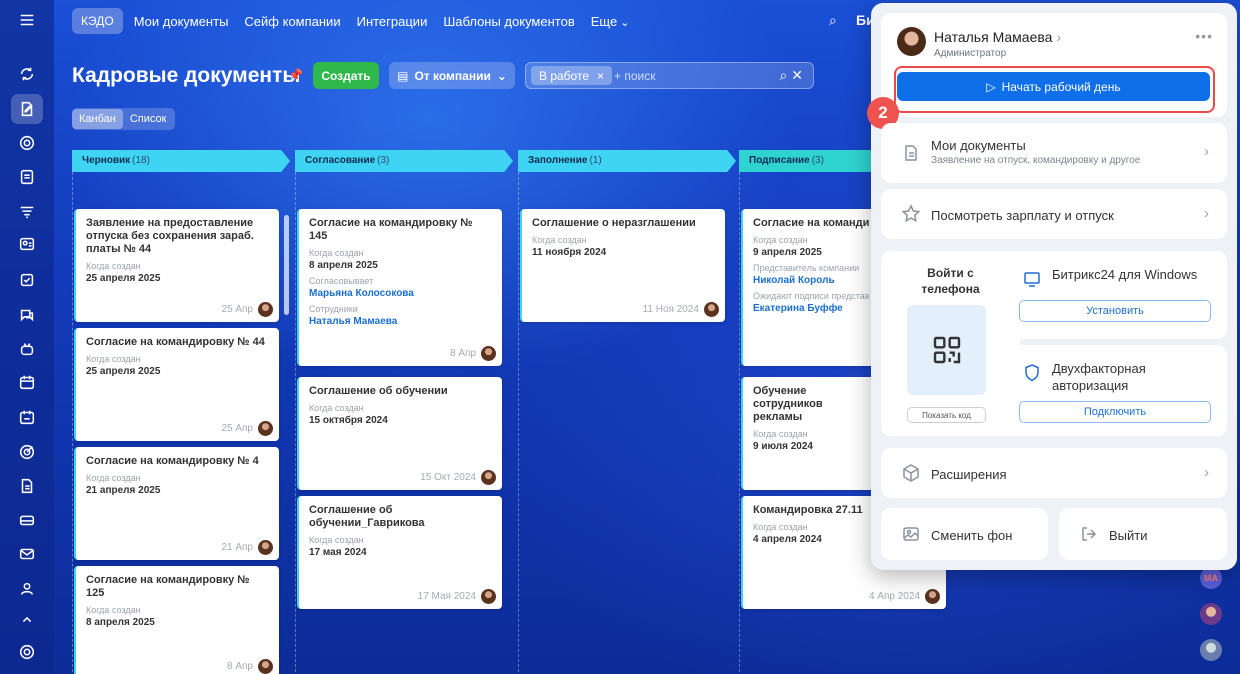  What do you see at coordinates (27, 280) in the screenshot?
I see `tasks-icon` at bounding box center [27, 280].